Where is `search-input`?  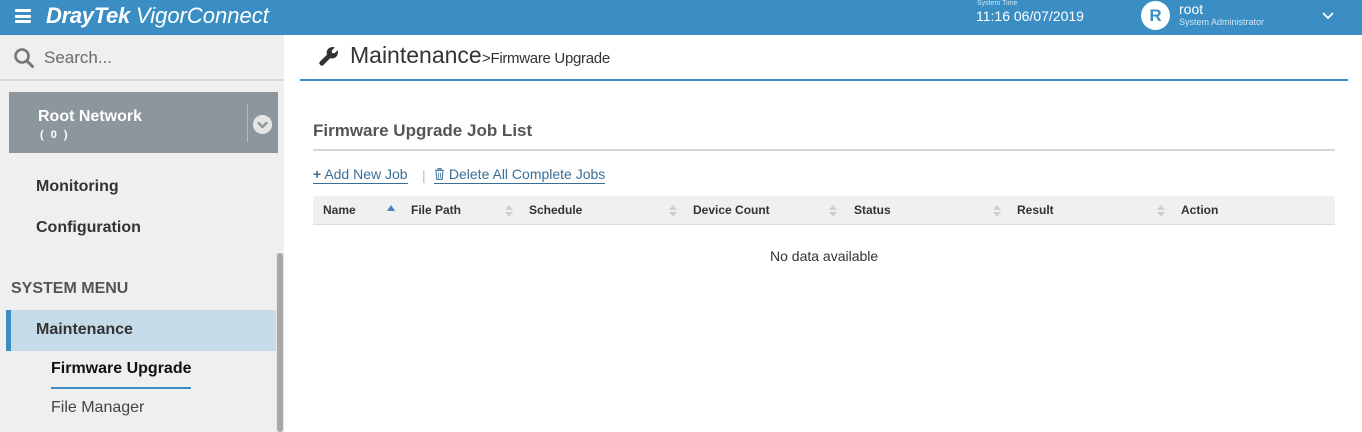
search-input is located at coordinates (159, 58).